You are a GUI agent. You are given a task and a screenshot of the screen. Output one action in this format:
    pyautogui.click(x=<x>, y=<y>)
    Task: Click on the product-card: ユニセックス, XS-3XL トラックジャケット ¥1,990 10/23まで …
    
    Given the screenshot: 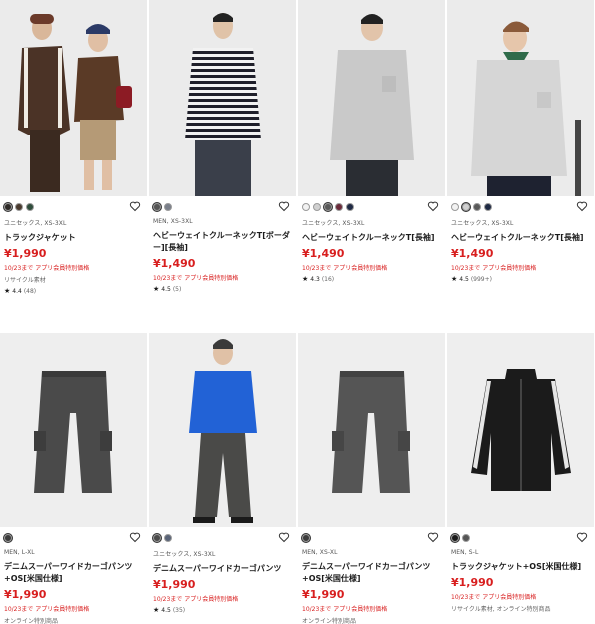 What is the action you would take?
    pyautogui.click(x=73, y=156)
    